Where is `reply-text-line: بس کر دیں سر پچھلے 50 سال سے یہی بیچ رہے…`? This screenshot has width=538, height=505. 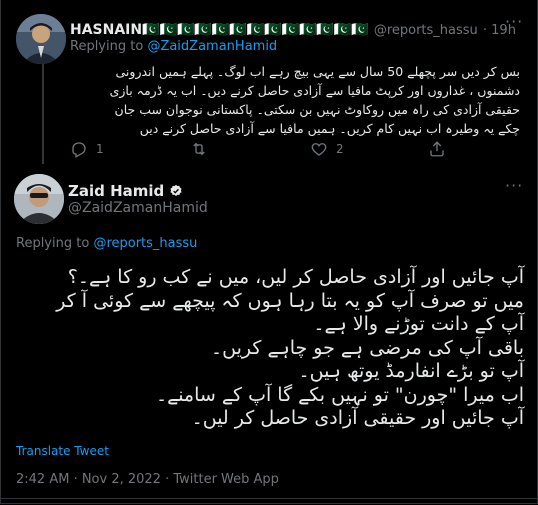
reply-text-line: بس کر دیں سر پچھلے 50 سال سے یہی بیچ رہے… is located at coordinates (317, 71).